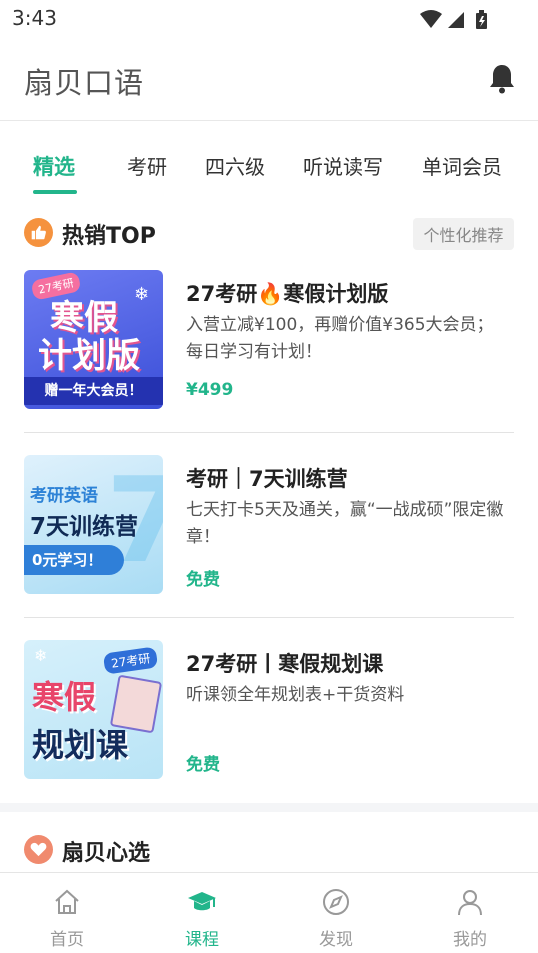  What do you see at coordinates (84, 83) in the screenshot?
I see `app-title: 扇贝口语` at bounding box center [84, 83].